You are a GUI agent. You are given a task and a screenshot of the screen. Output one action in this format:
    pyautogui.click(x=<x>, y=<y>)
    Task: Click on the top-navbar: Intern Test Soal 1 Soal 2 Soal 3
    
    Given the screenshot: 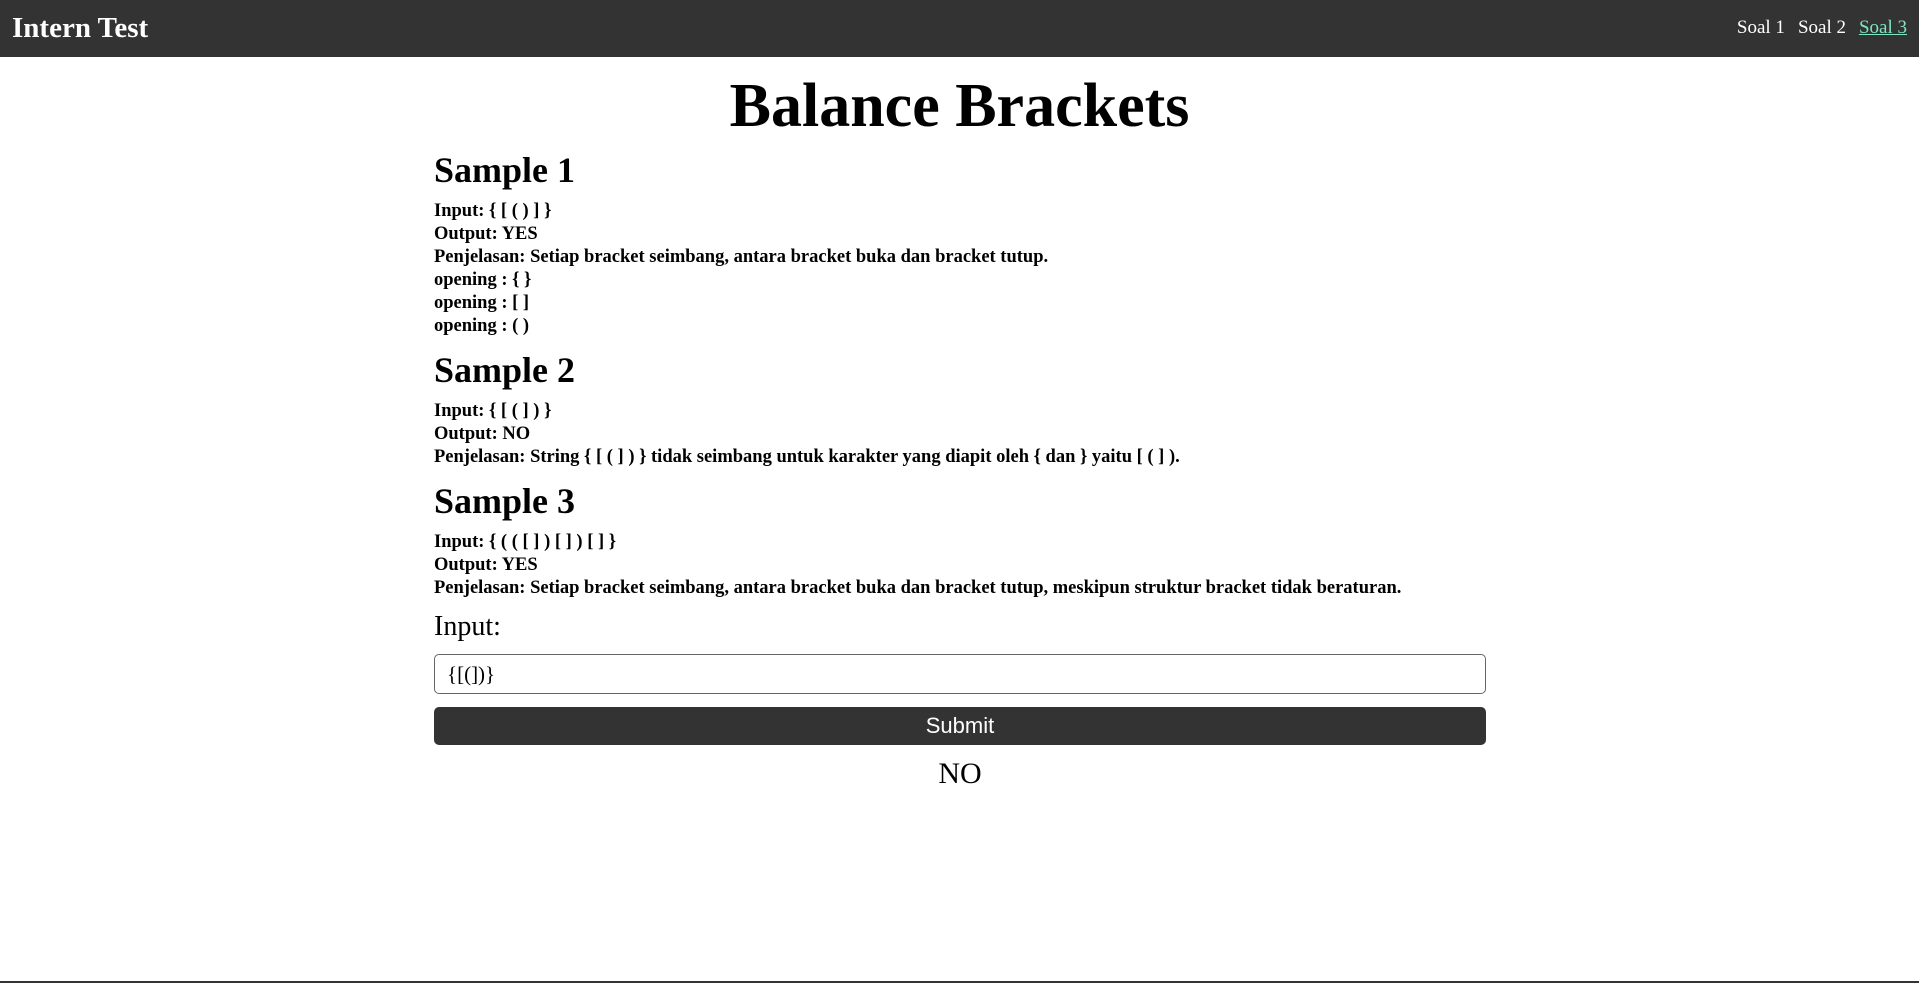 What is the action you would take?
    pyautogui.click(x=959, y=28)
    